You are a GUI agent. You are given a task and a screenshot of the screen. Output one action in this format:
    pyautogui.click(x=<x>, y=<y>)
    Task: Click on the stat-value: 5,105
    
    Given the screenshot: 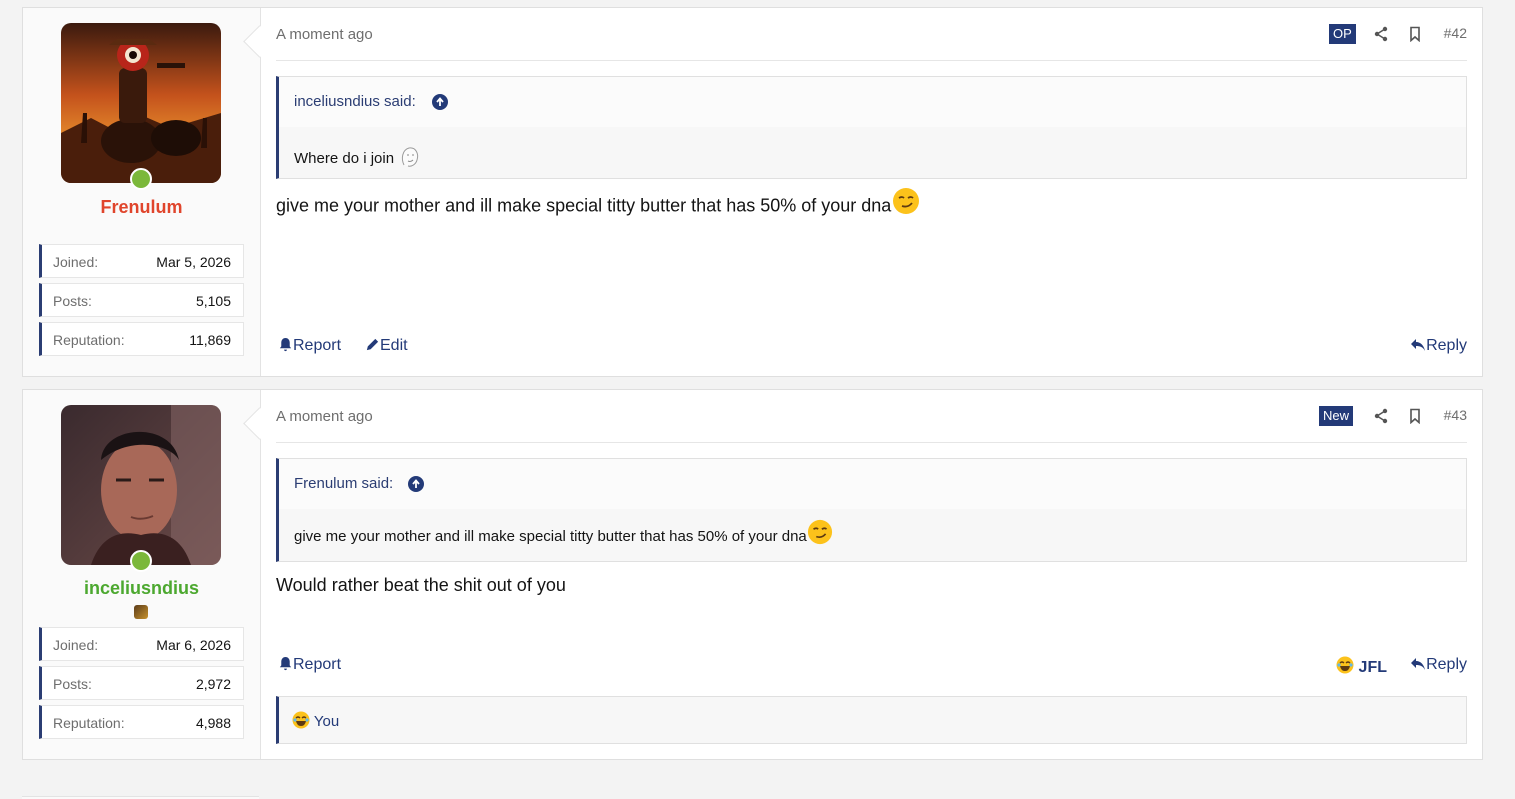 What is the action you would take?
    pyautogui.click(x=213, y=301)
    